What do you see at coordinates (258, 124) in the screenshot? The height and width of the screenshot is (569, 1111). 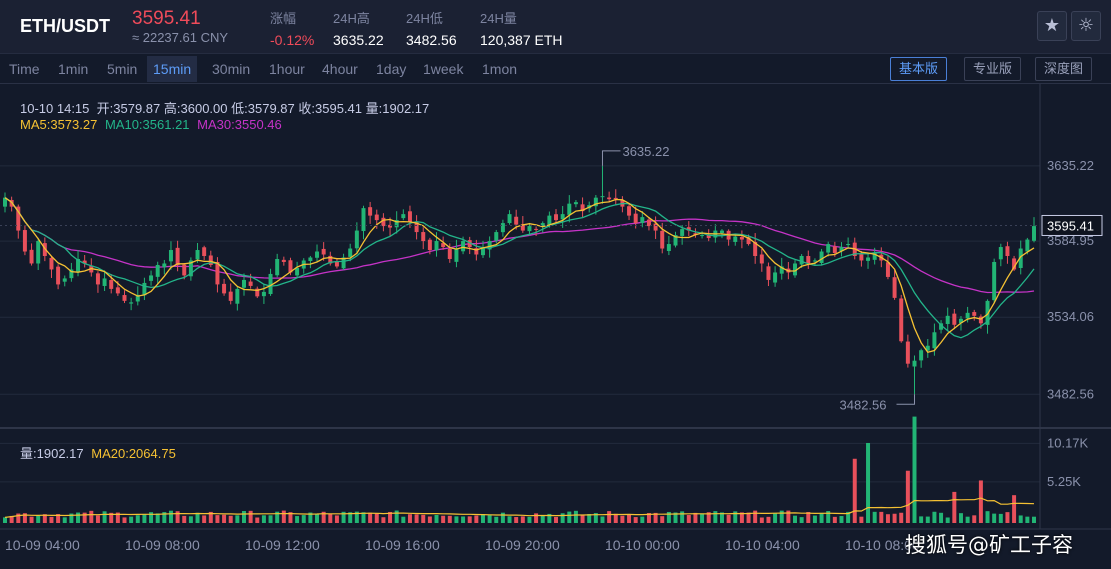 I see `ma30-value: 3550.46` at bounding box center [258, 124].